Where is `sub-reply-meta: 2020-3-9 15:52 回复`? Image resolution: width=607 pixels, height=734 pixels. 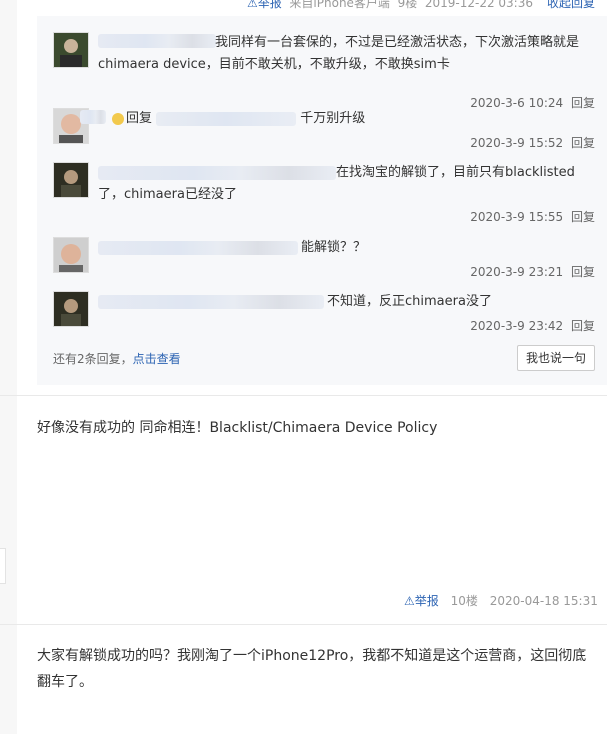
sub-reply-meta: 2020-3-9 15:52 回复 is located at coordinates (532, 142).